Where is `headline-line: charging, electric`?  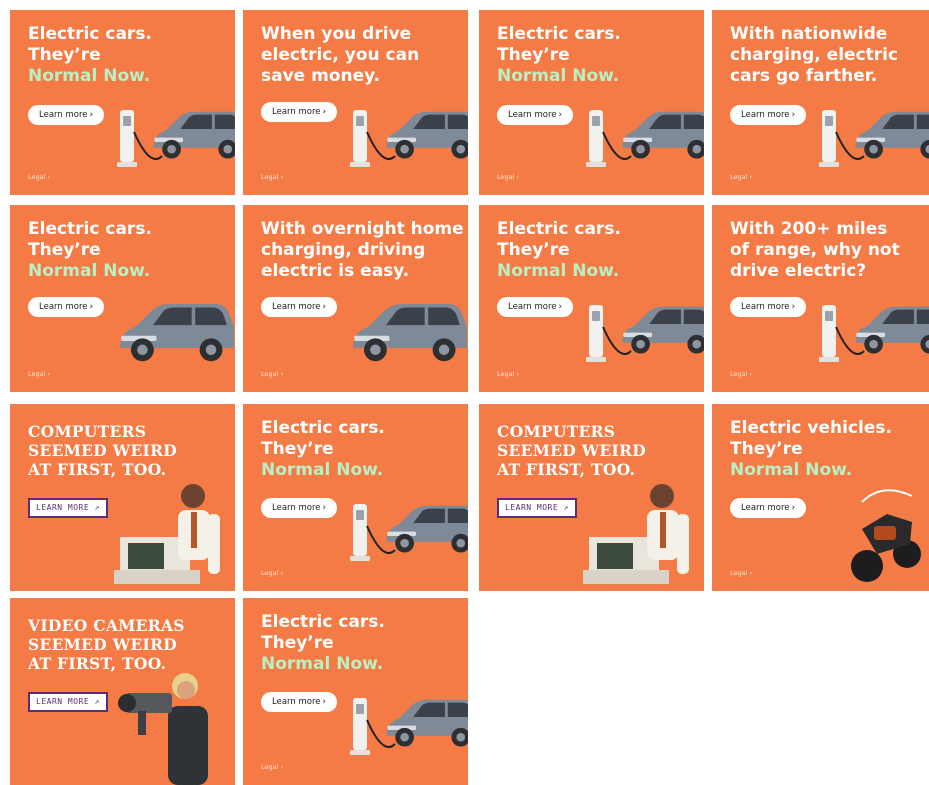 headline-line: charging, electric is located at coordinates (814, 55).